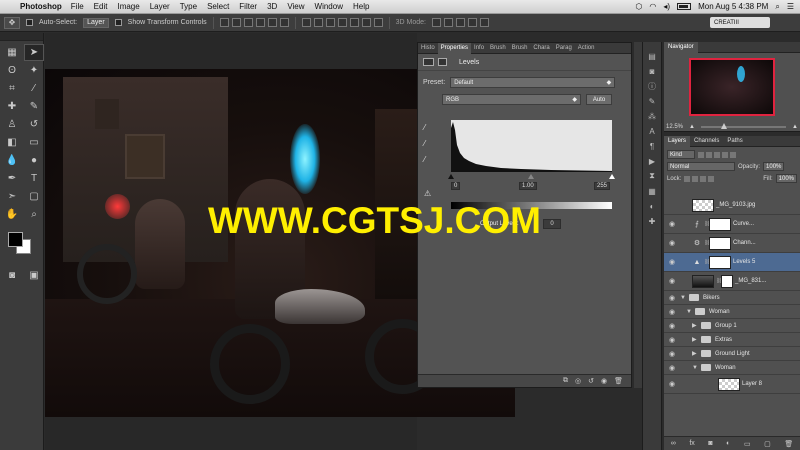 The height and width of the screenshot is (450, 800). What do you see at coordinates (638, 215) in the screenshot?
I see `properties-scrollbar` at bounding box center [638, 215].